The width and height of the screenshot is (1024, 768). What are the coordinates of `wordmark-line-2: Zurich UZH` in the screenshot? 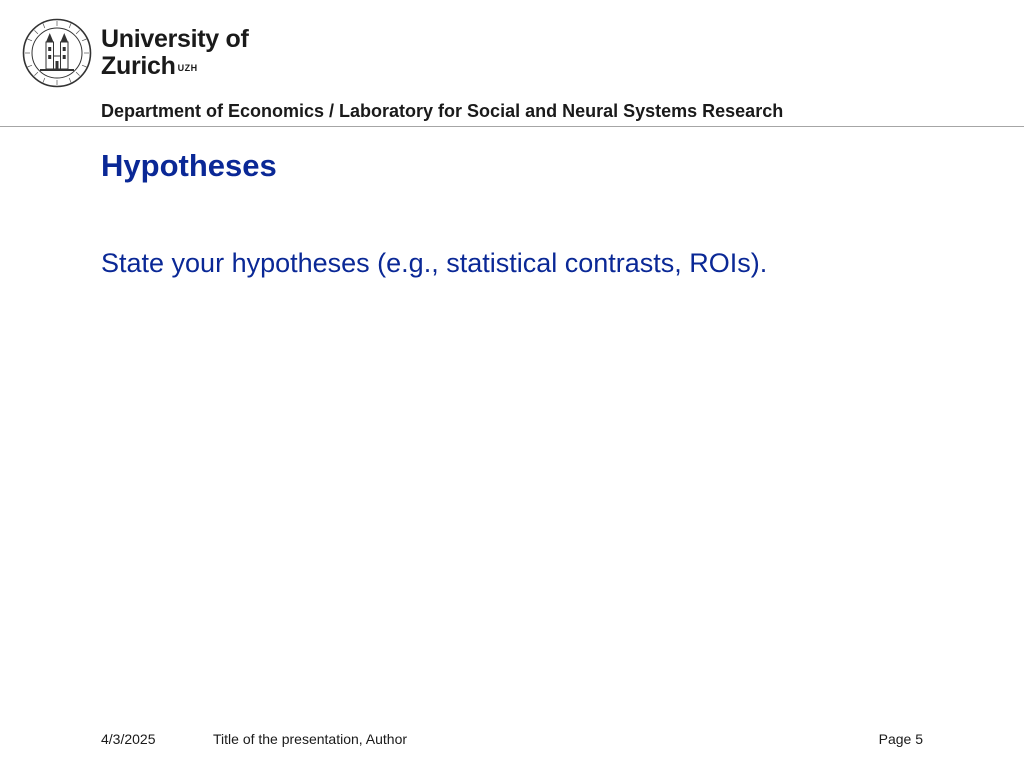 It's located at (175, 66).